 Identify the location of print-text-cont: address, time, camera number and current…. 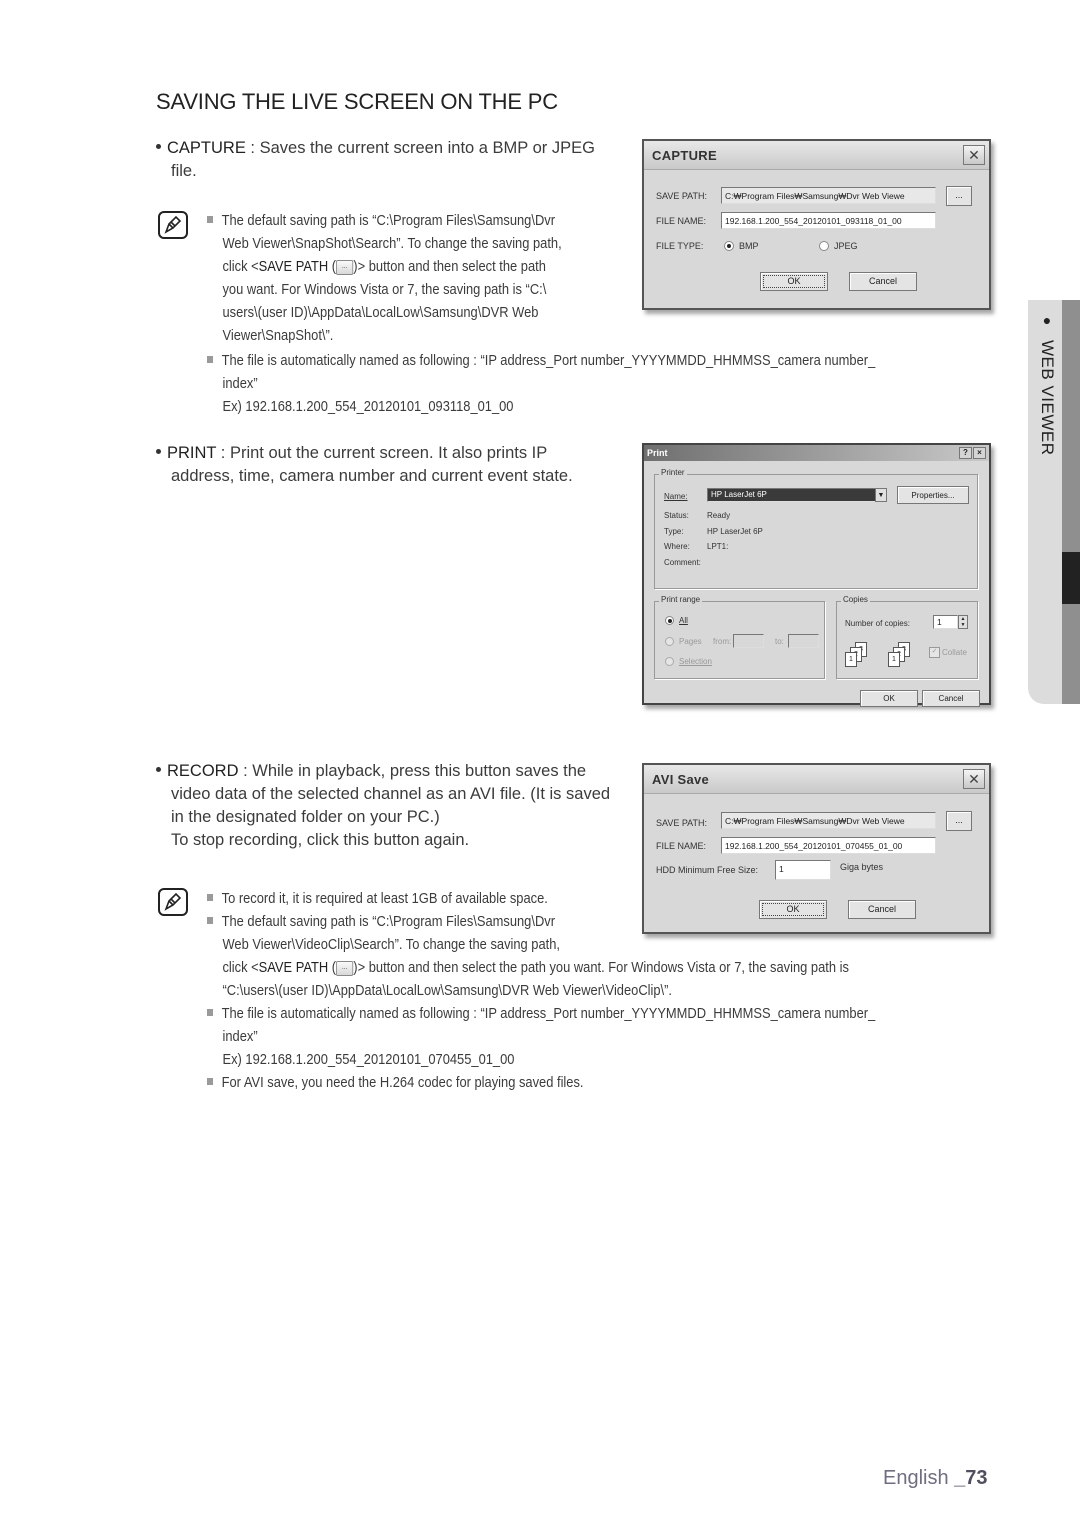
(372, 476).